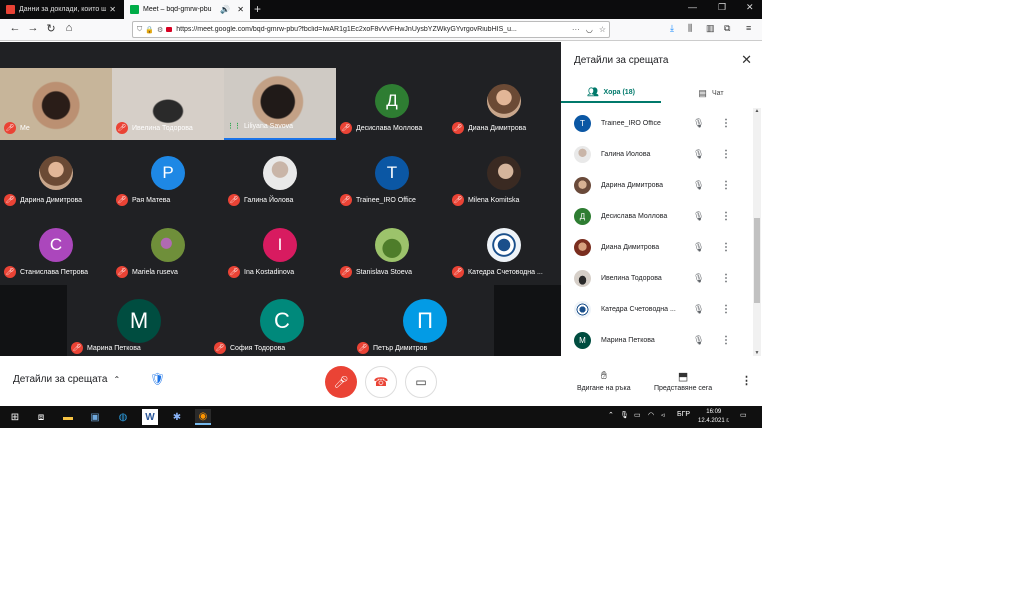  I want to click on participant-tile: С 🎤︎ София Тодорова, so click(280, 320).